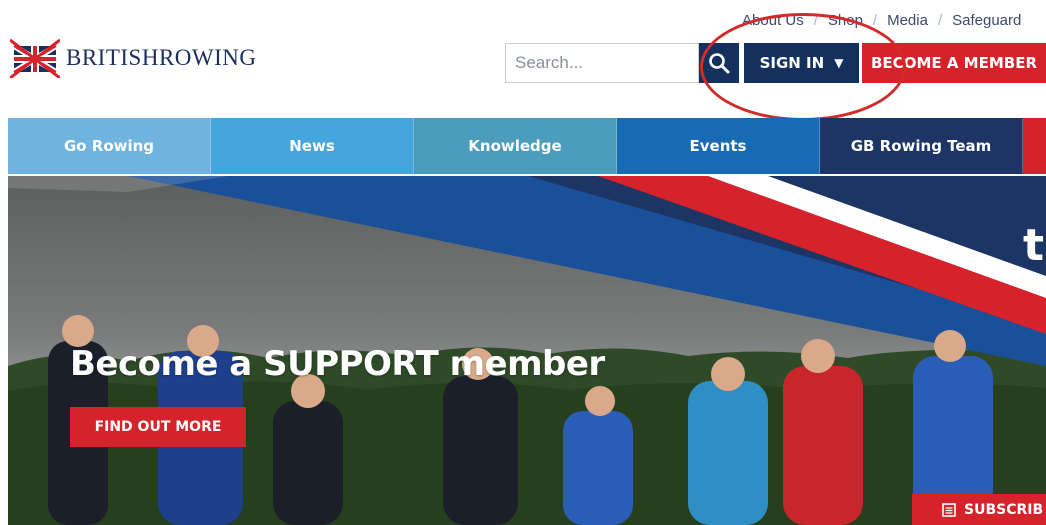  I want to click on nav-gb-rowing-team: GB Rowing Team, so click(921, 146).